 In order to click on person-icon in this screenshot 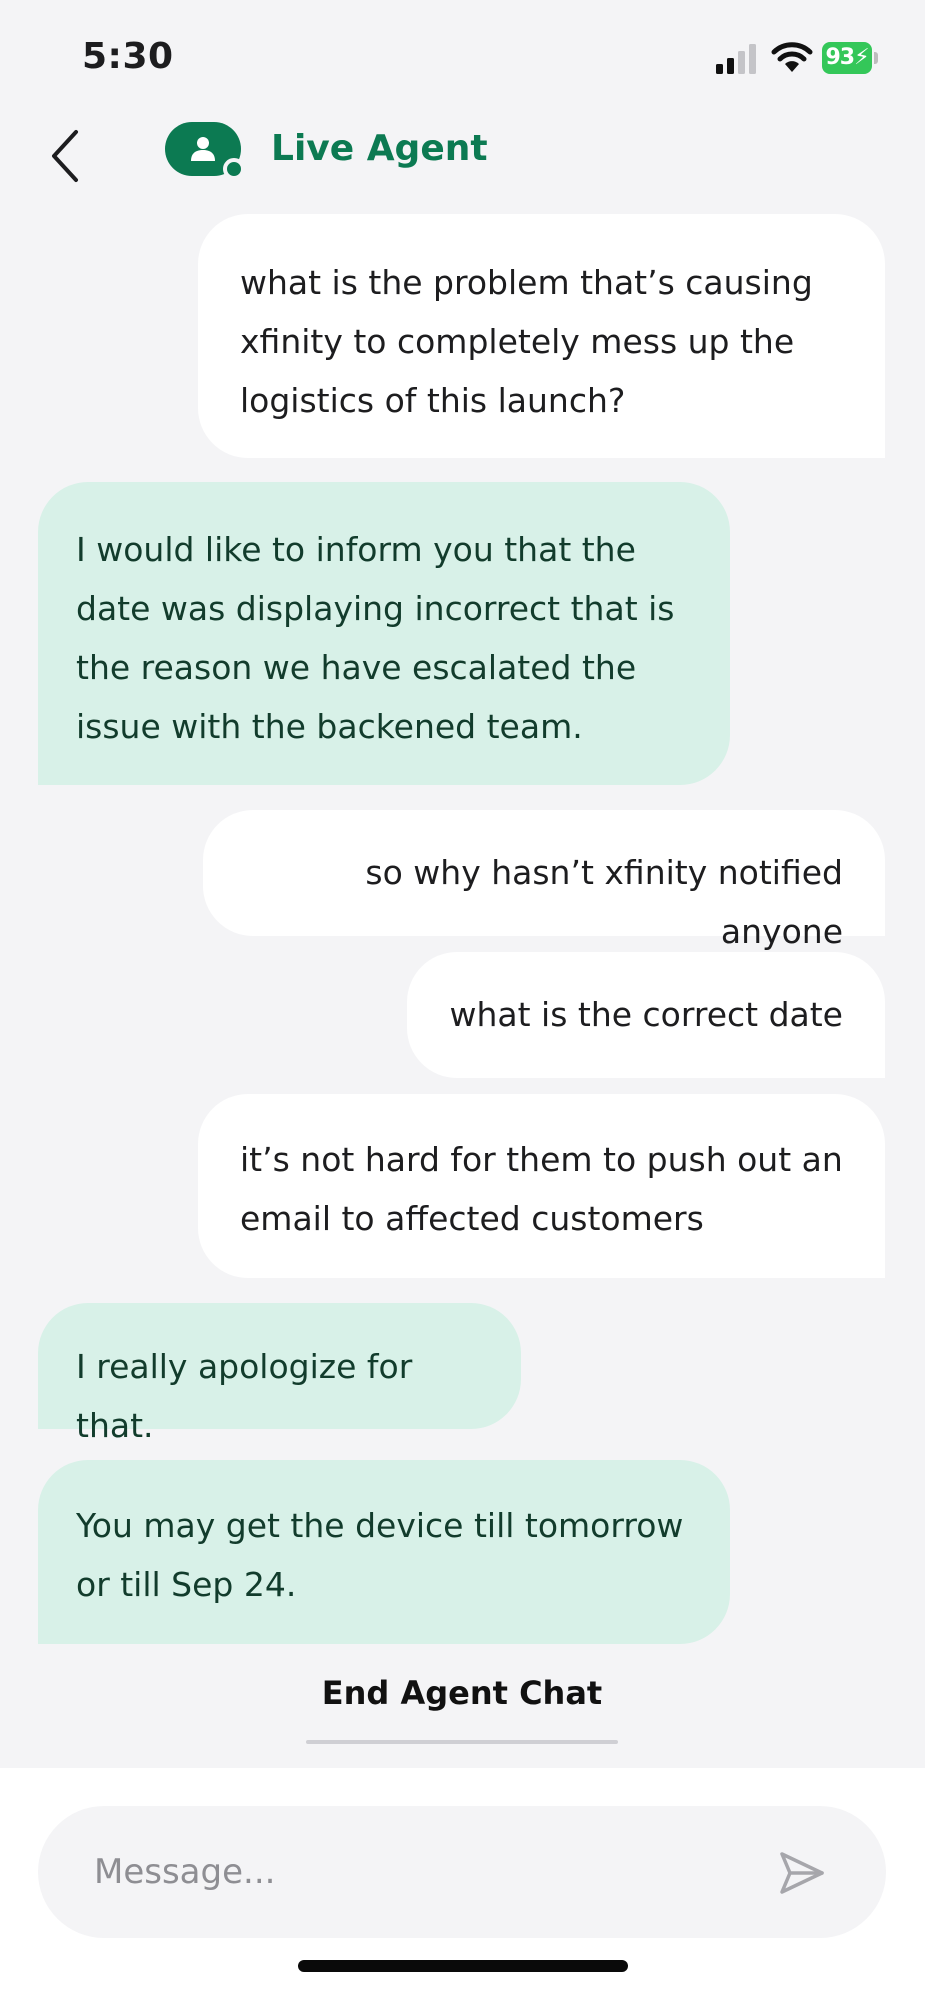, I will do `click(203, 149)`.